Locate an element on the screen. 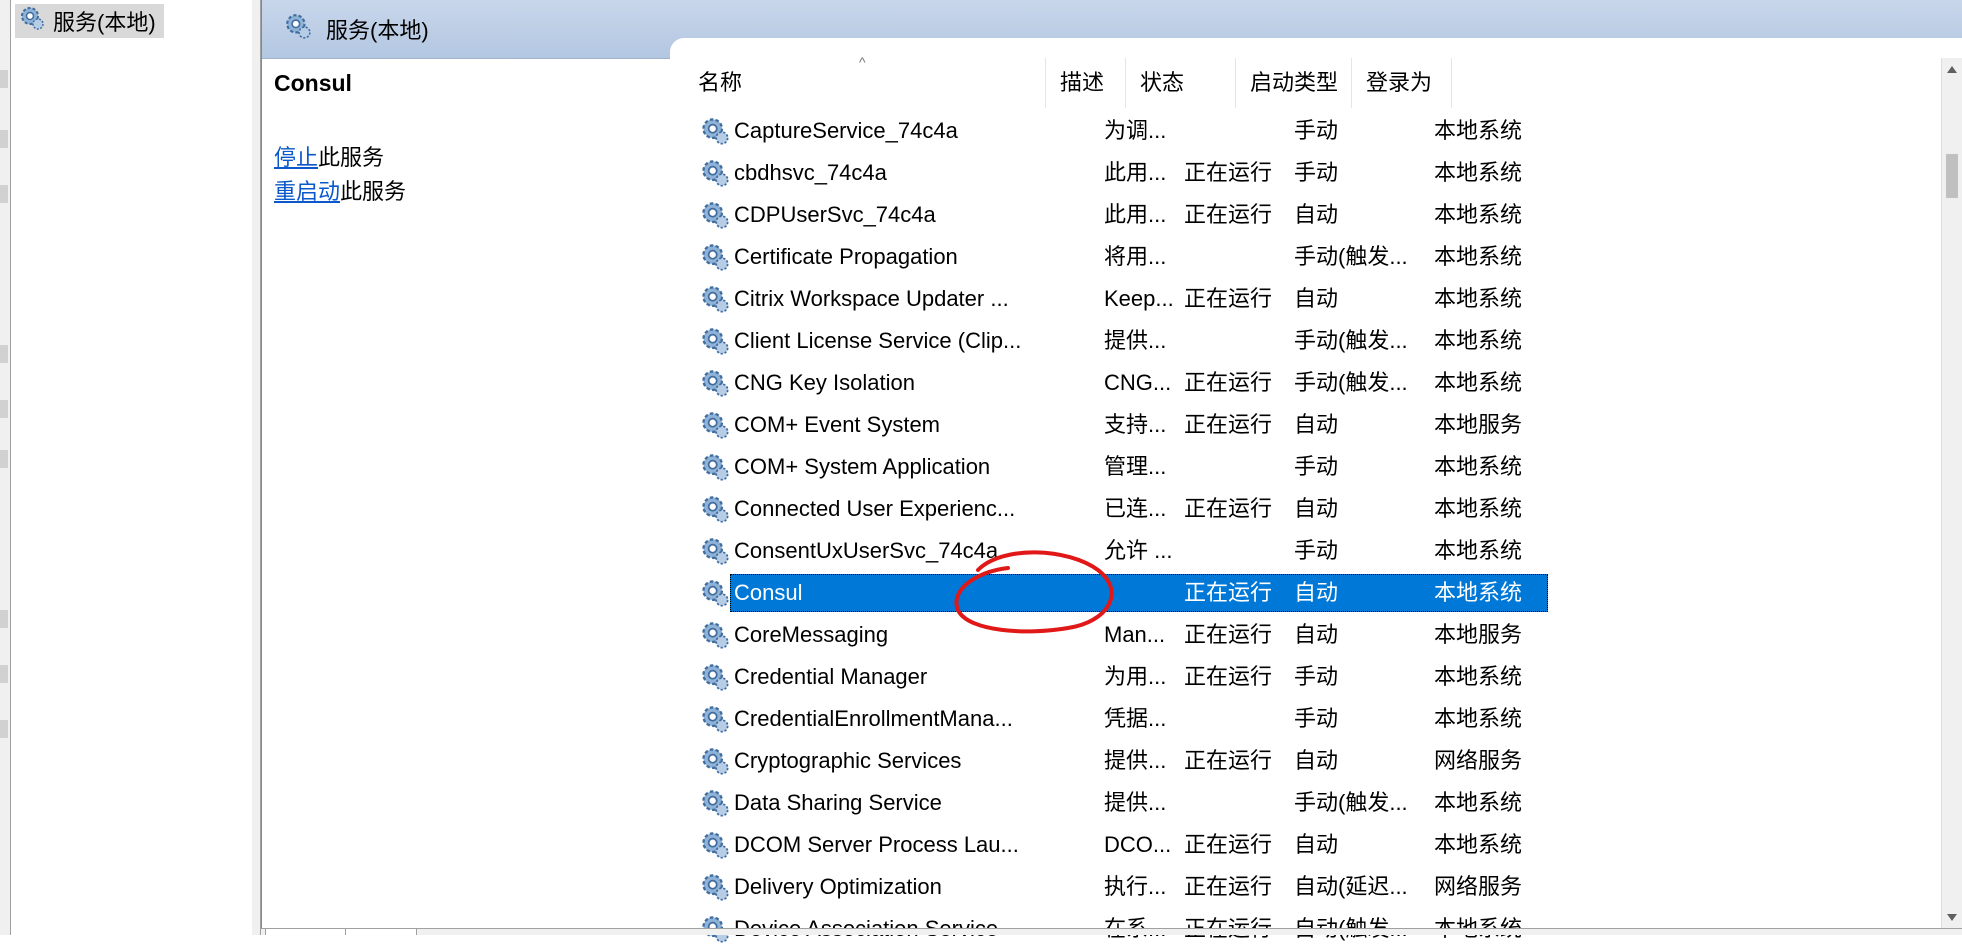  cell-name: CDPUserSvc_74c4a is located at coordinates (835, 214).